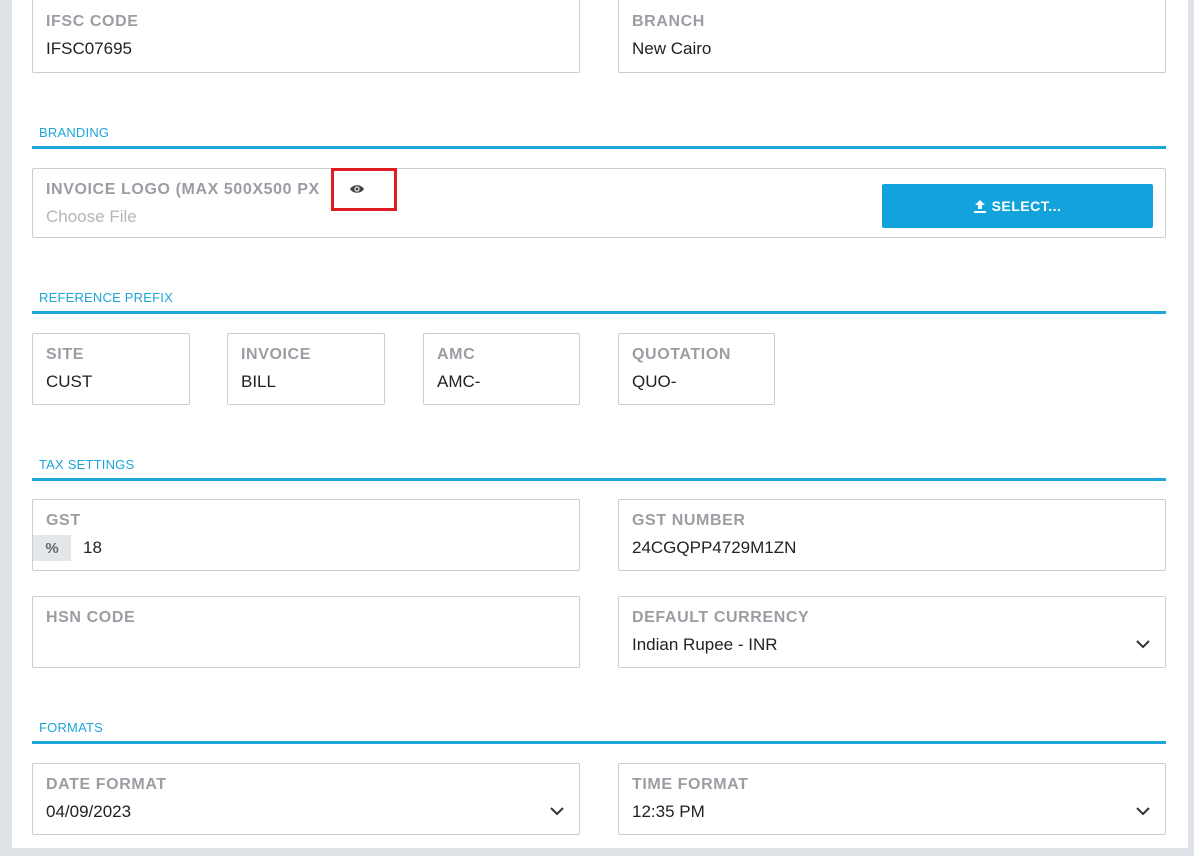  I want to click on eye-icon, so click(357, 189).